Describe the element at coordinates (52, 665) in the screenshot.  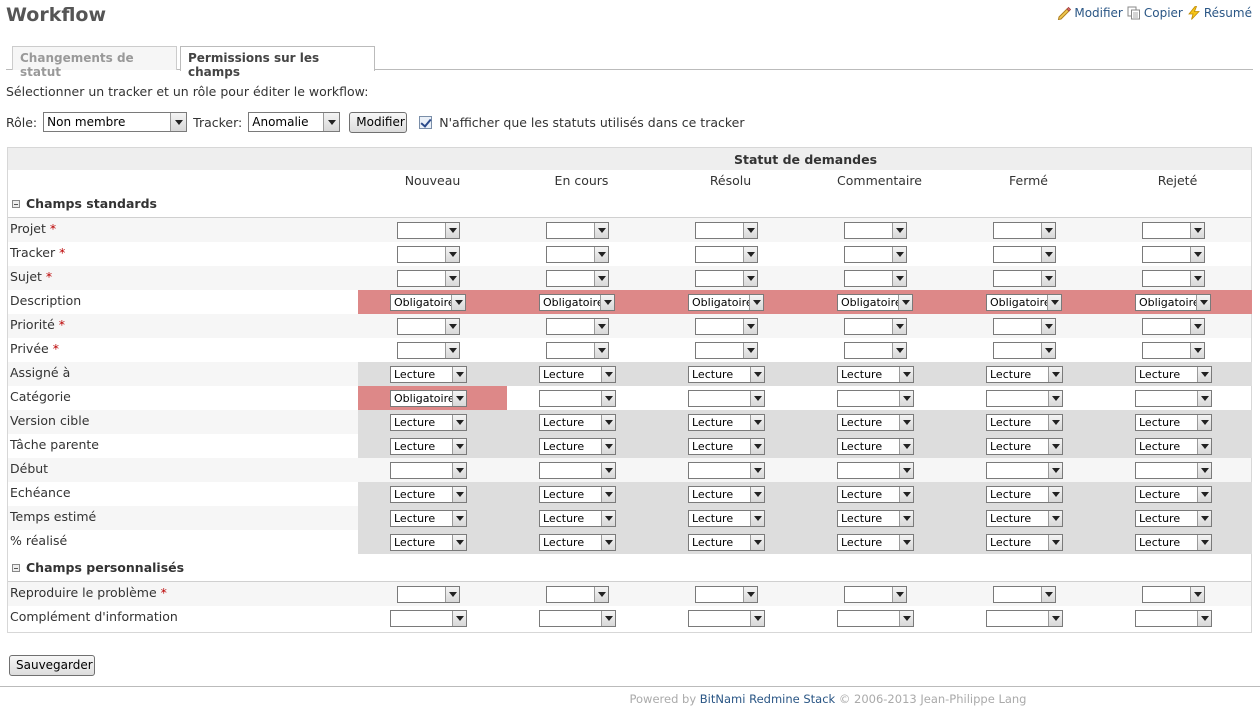
I see `save-button: Sauvegarder` at that location.